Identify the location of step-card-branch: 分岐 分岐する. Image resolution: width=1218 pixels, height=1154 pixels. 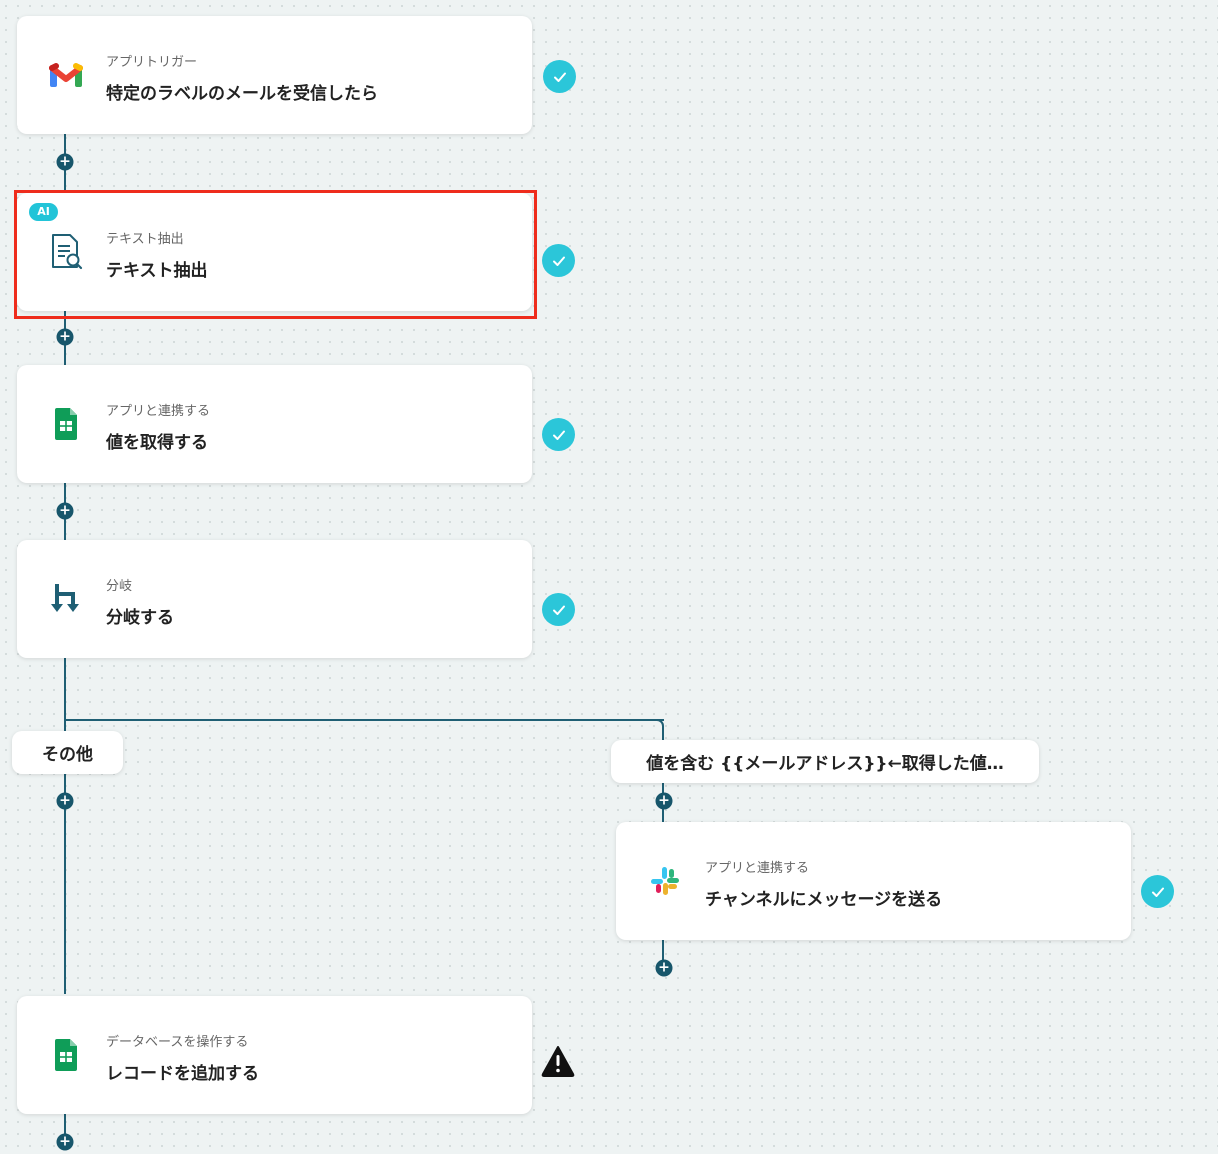
(274, 599).